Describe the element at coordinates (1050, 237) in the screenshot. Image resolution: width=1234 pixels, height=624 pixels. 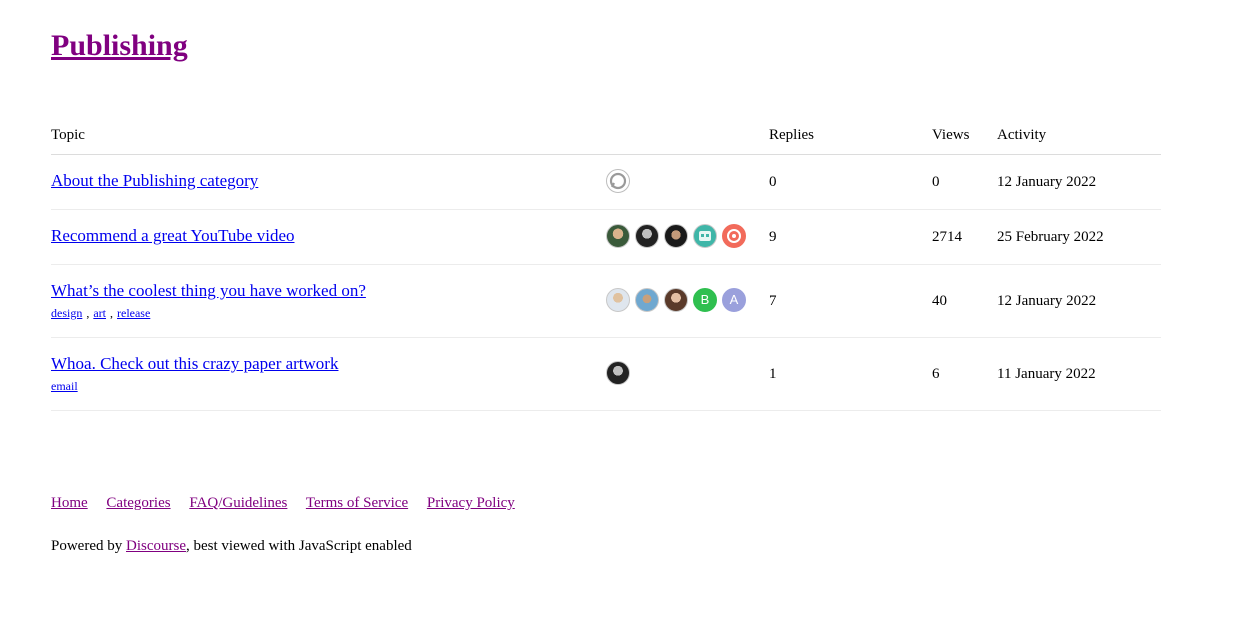
I see `topic-activity: 25 February 2022` at that location.